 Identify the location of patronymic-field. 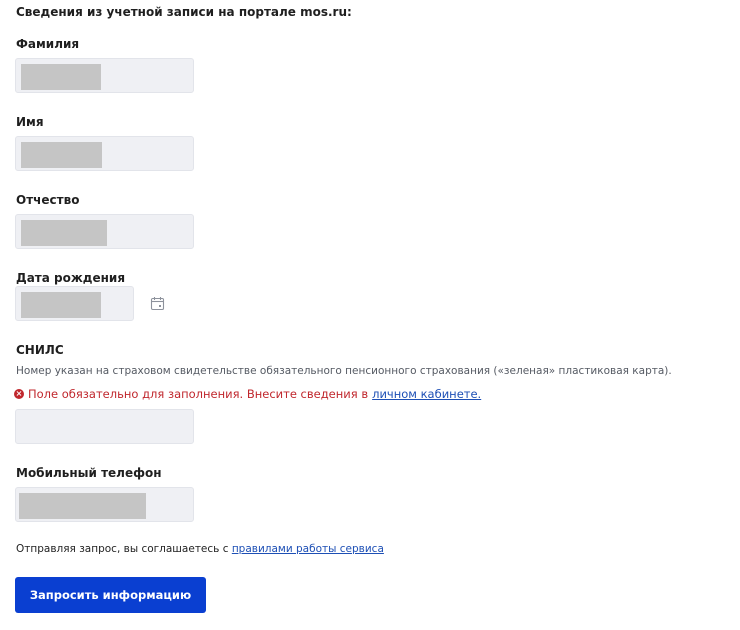
(104, 231).